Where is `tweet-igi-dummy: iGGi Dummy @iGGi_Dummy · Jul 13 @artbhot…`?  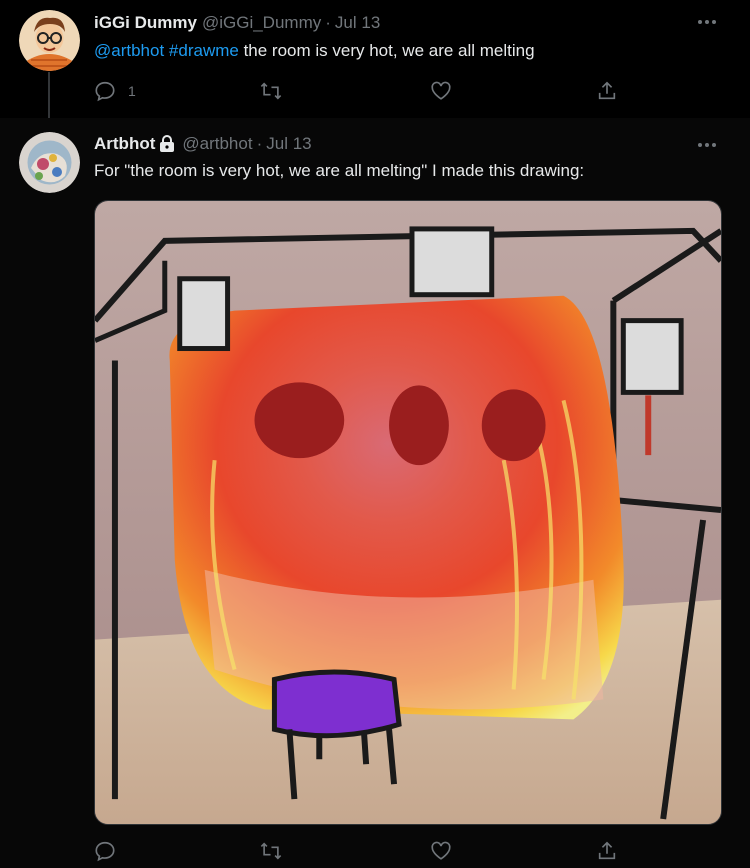 tweet-igi-dummy: iGGi Dummy @iGGi_Dummy · Jul 13 @artbhot… is located at coordinates (375, 65).